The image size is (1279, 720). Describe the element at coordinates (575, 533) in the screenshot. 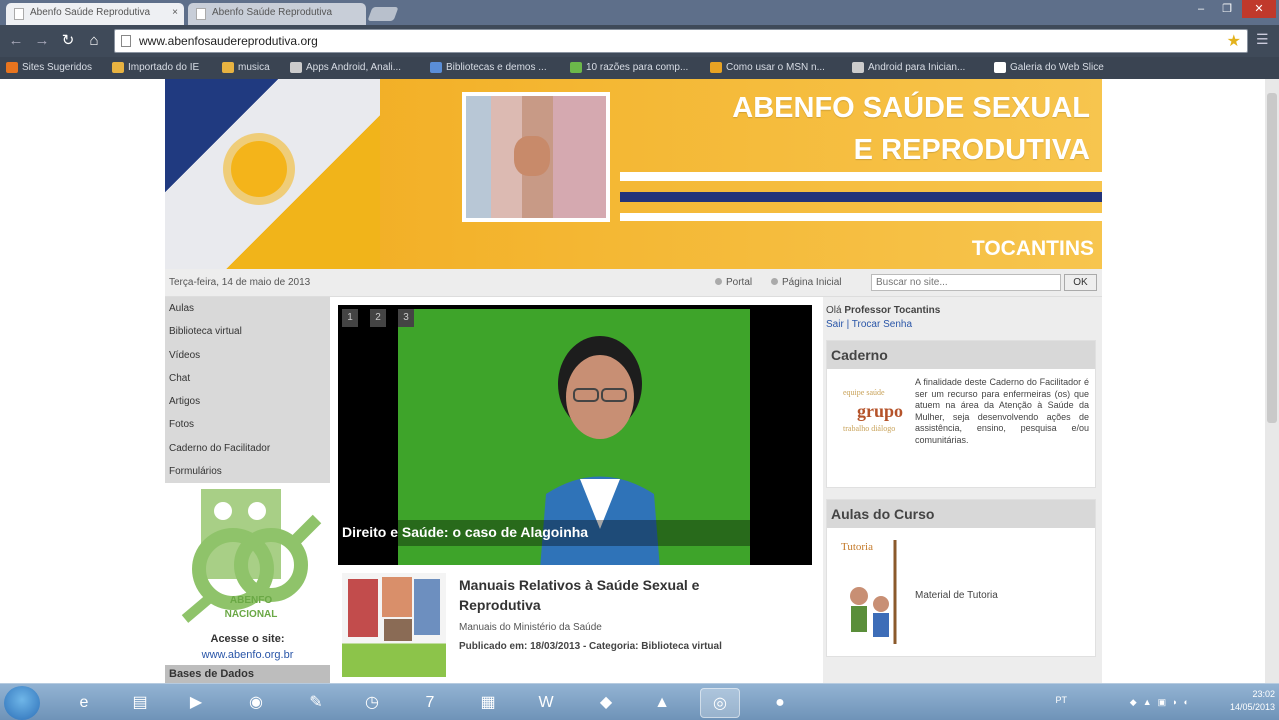

I see `slide-caption: Direito e Saúde: o caso de Alagoinha` at that location.